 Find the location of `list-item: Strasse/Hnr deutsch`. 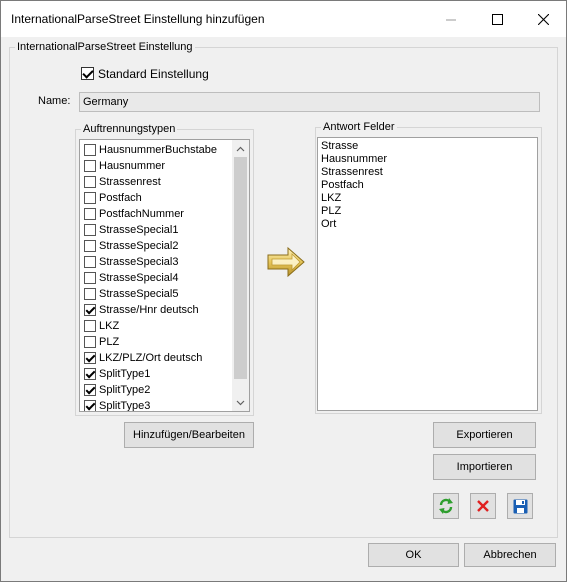

list-item: Strasse/Hnr deutsch is located at coordinates (157, 310).